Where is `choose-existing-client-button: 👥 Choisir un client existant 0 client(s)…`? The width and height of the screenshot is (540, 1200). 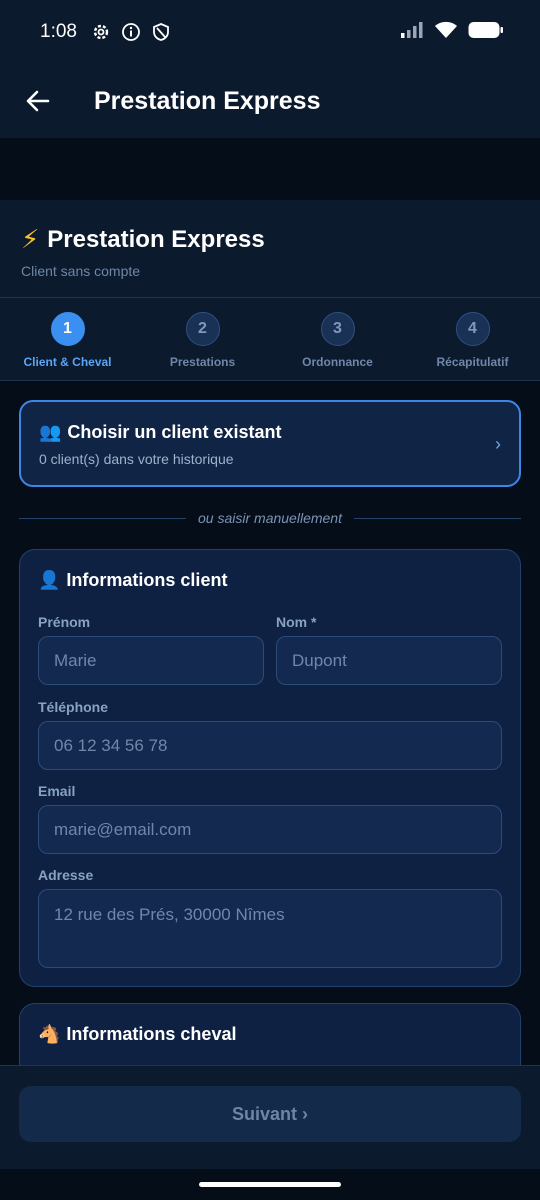
choose-existing-client-button: 👥 Choisir un client existant 0 client(s)… is located at coordinates (270, 443).